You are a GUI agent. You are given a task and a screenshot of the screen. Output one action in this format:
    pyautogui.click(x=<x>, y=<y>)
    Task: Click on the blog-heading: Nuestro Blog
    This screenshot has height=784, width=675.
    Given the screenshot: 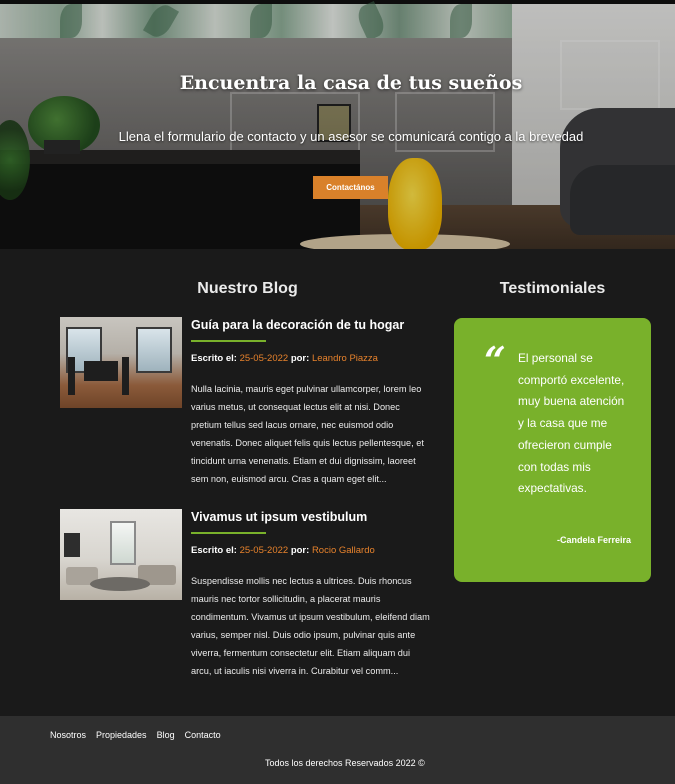 What is the action you would take?
    pyautogui.click(x=247, y=288)
    